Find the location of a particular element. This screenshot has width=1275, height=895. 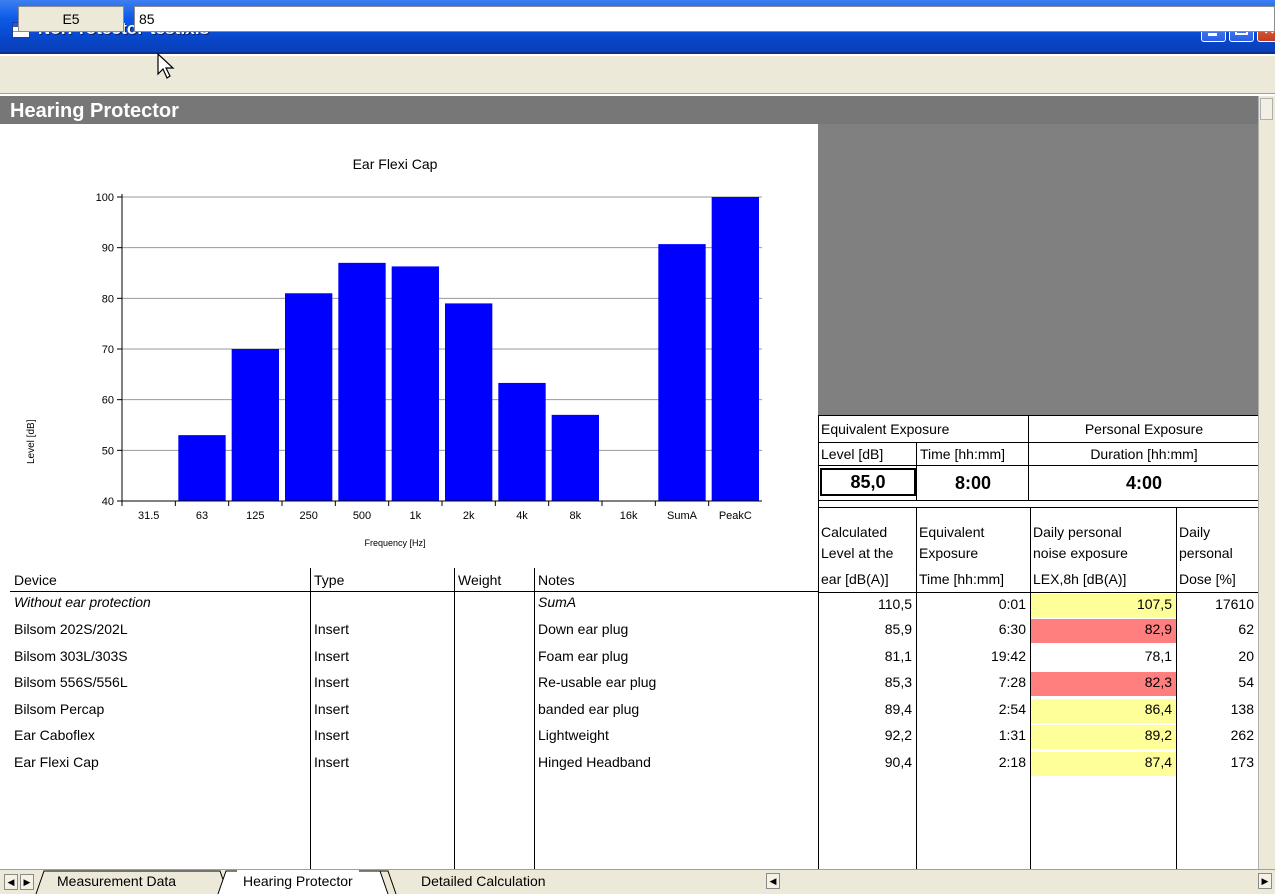

header-notes: Notes is located at coordinates (676, 580).